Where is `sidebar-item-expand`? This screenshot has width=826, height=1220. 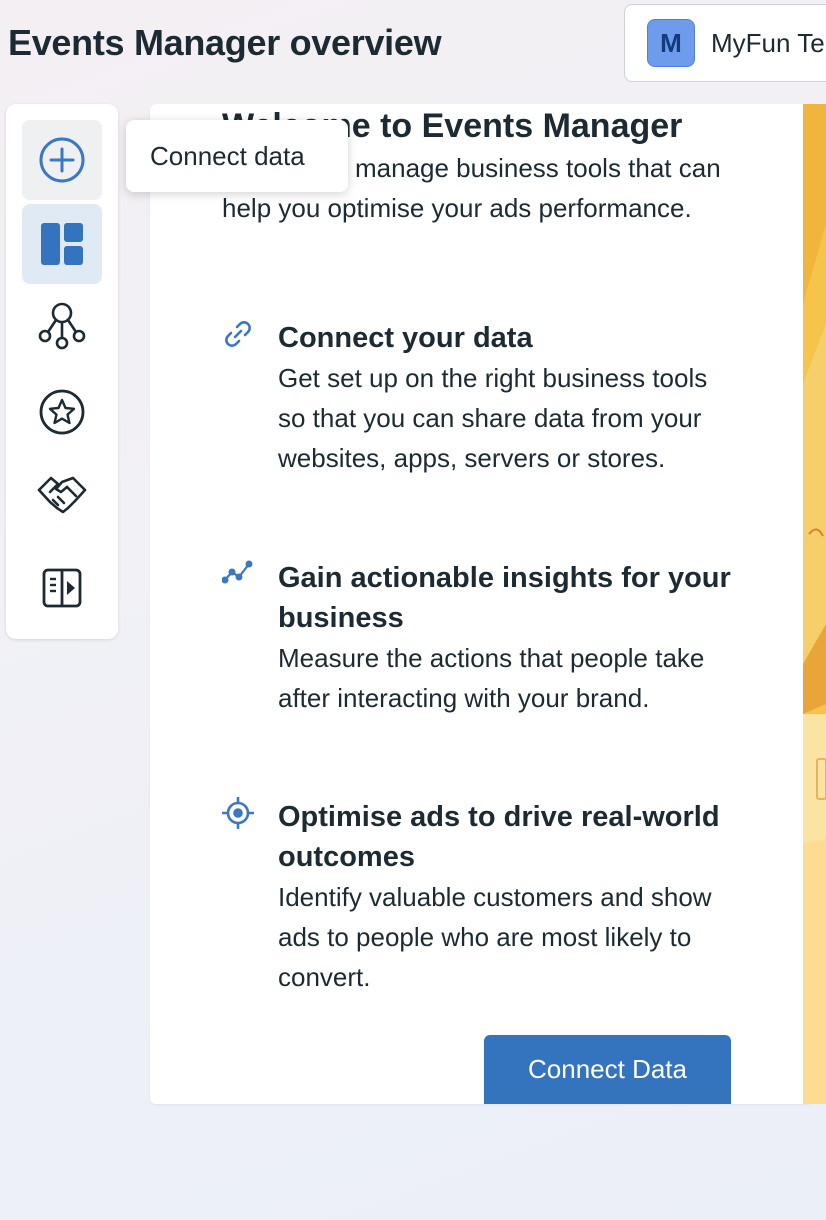 sidebar-item-expand is located at coordinates (62, 588).